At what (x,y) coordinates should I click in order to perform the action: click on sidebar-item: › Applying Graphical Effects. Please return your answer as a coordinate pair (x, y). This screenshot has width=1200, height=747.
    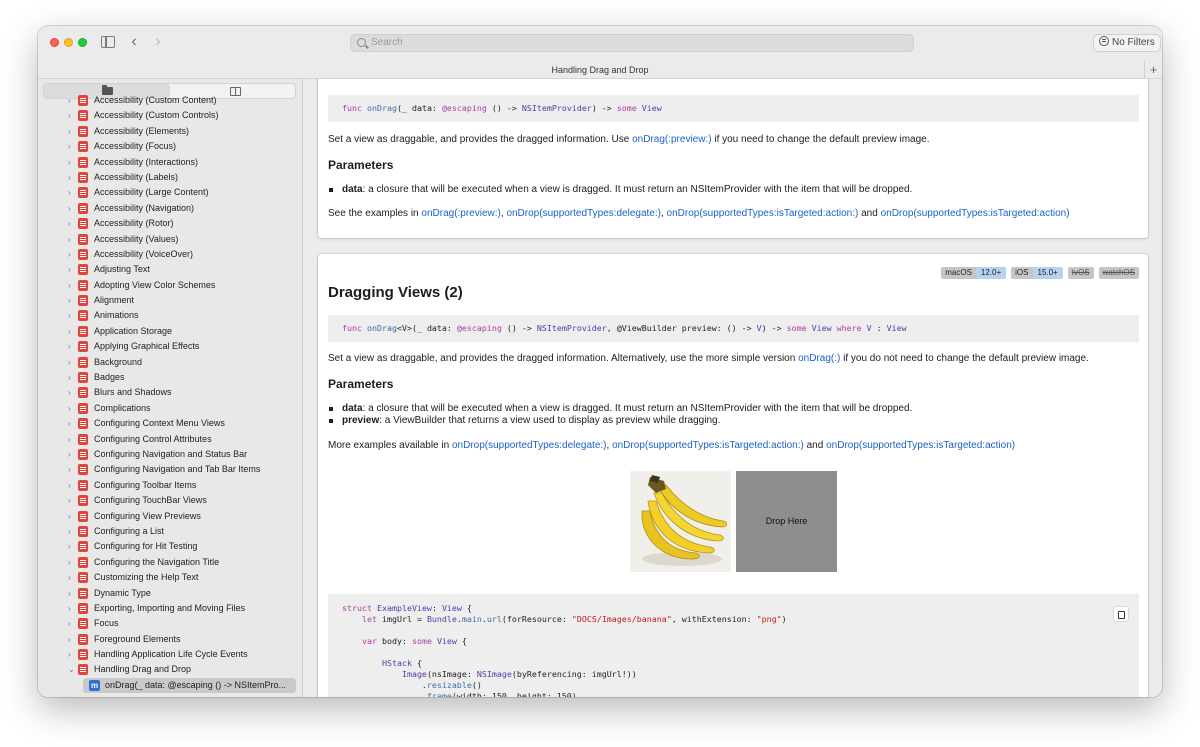
    Looking at the image, I should click on (170, 346).